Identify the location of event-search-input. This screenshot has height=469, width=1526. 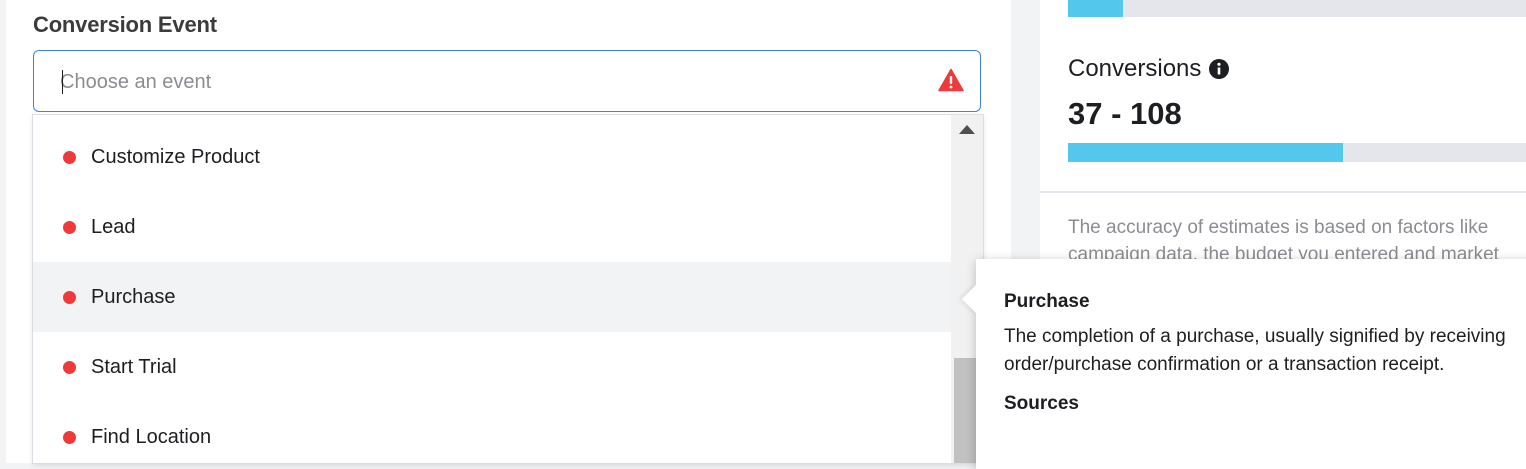
(490, 82).